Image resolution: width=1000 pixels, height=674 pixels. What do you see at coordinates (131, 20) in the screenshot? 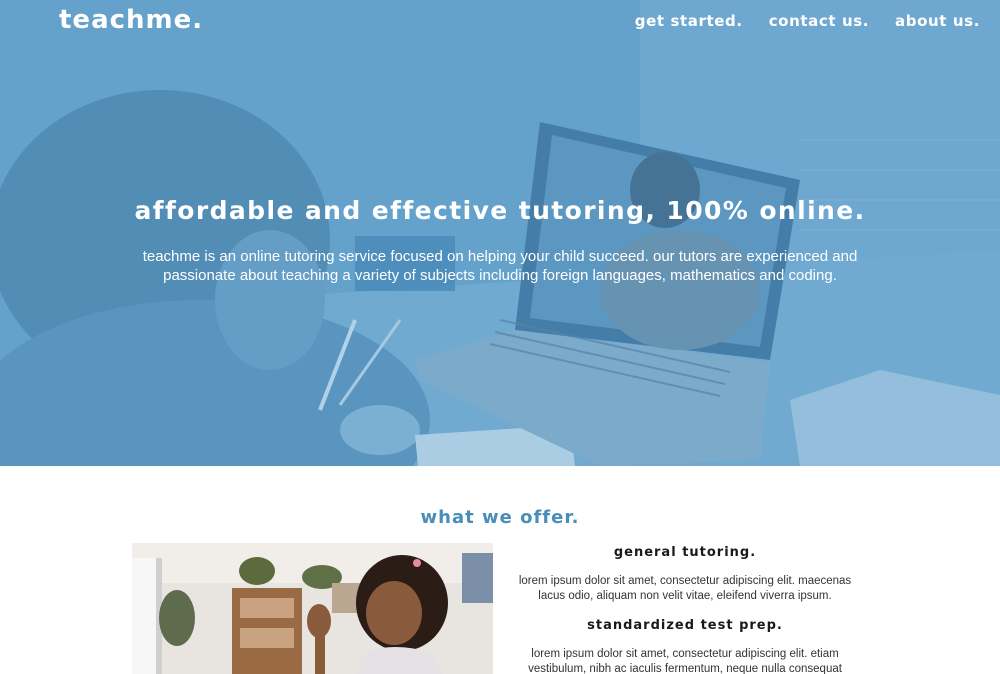
I see `brand-logo: teachme.` at bounding box center [131, 20].